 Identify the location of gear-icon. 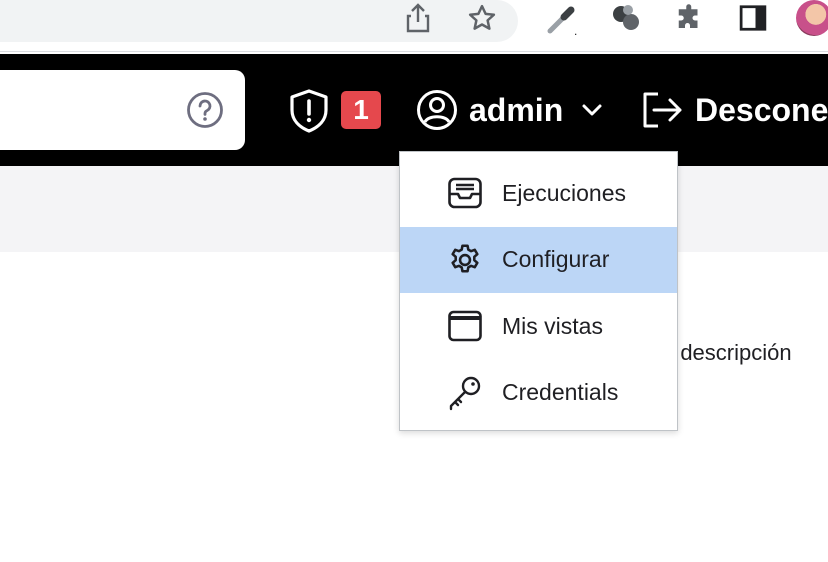
(465, 260).